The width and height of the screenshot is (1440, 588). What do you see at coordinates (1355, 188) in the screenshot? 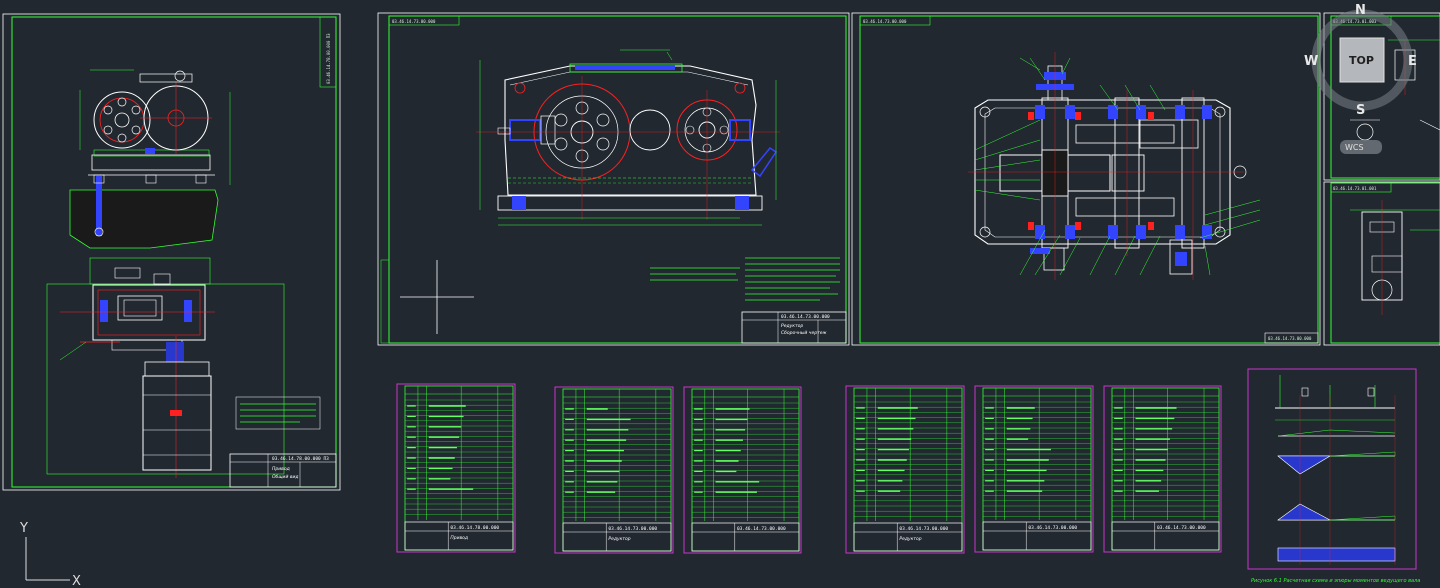
I see `detail-2-code: 03.46.14.73.01.001` at bounding box center [1355, 188].